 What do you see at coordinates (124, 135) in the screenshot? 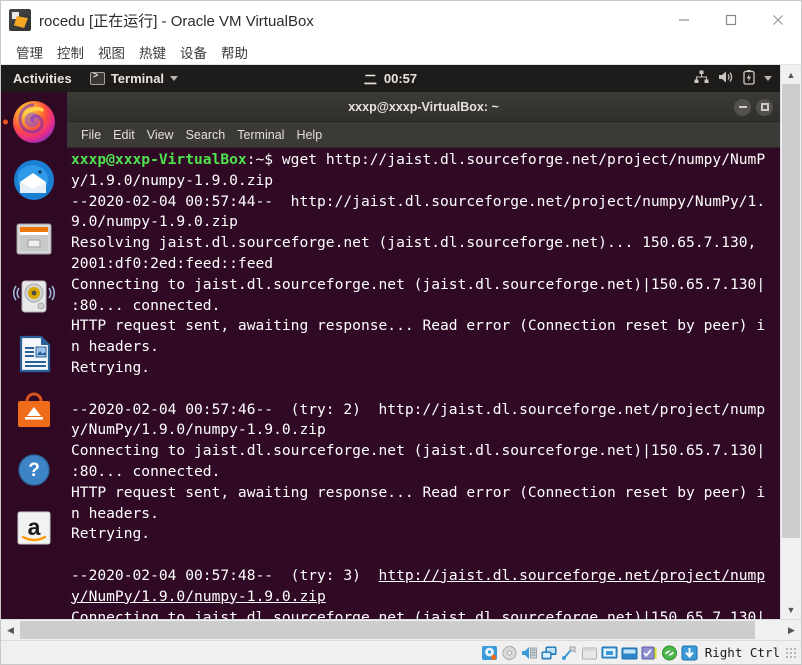
I see `terminal-menu-edit: Edit` at bounding box center [124, 135].